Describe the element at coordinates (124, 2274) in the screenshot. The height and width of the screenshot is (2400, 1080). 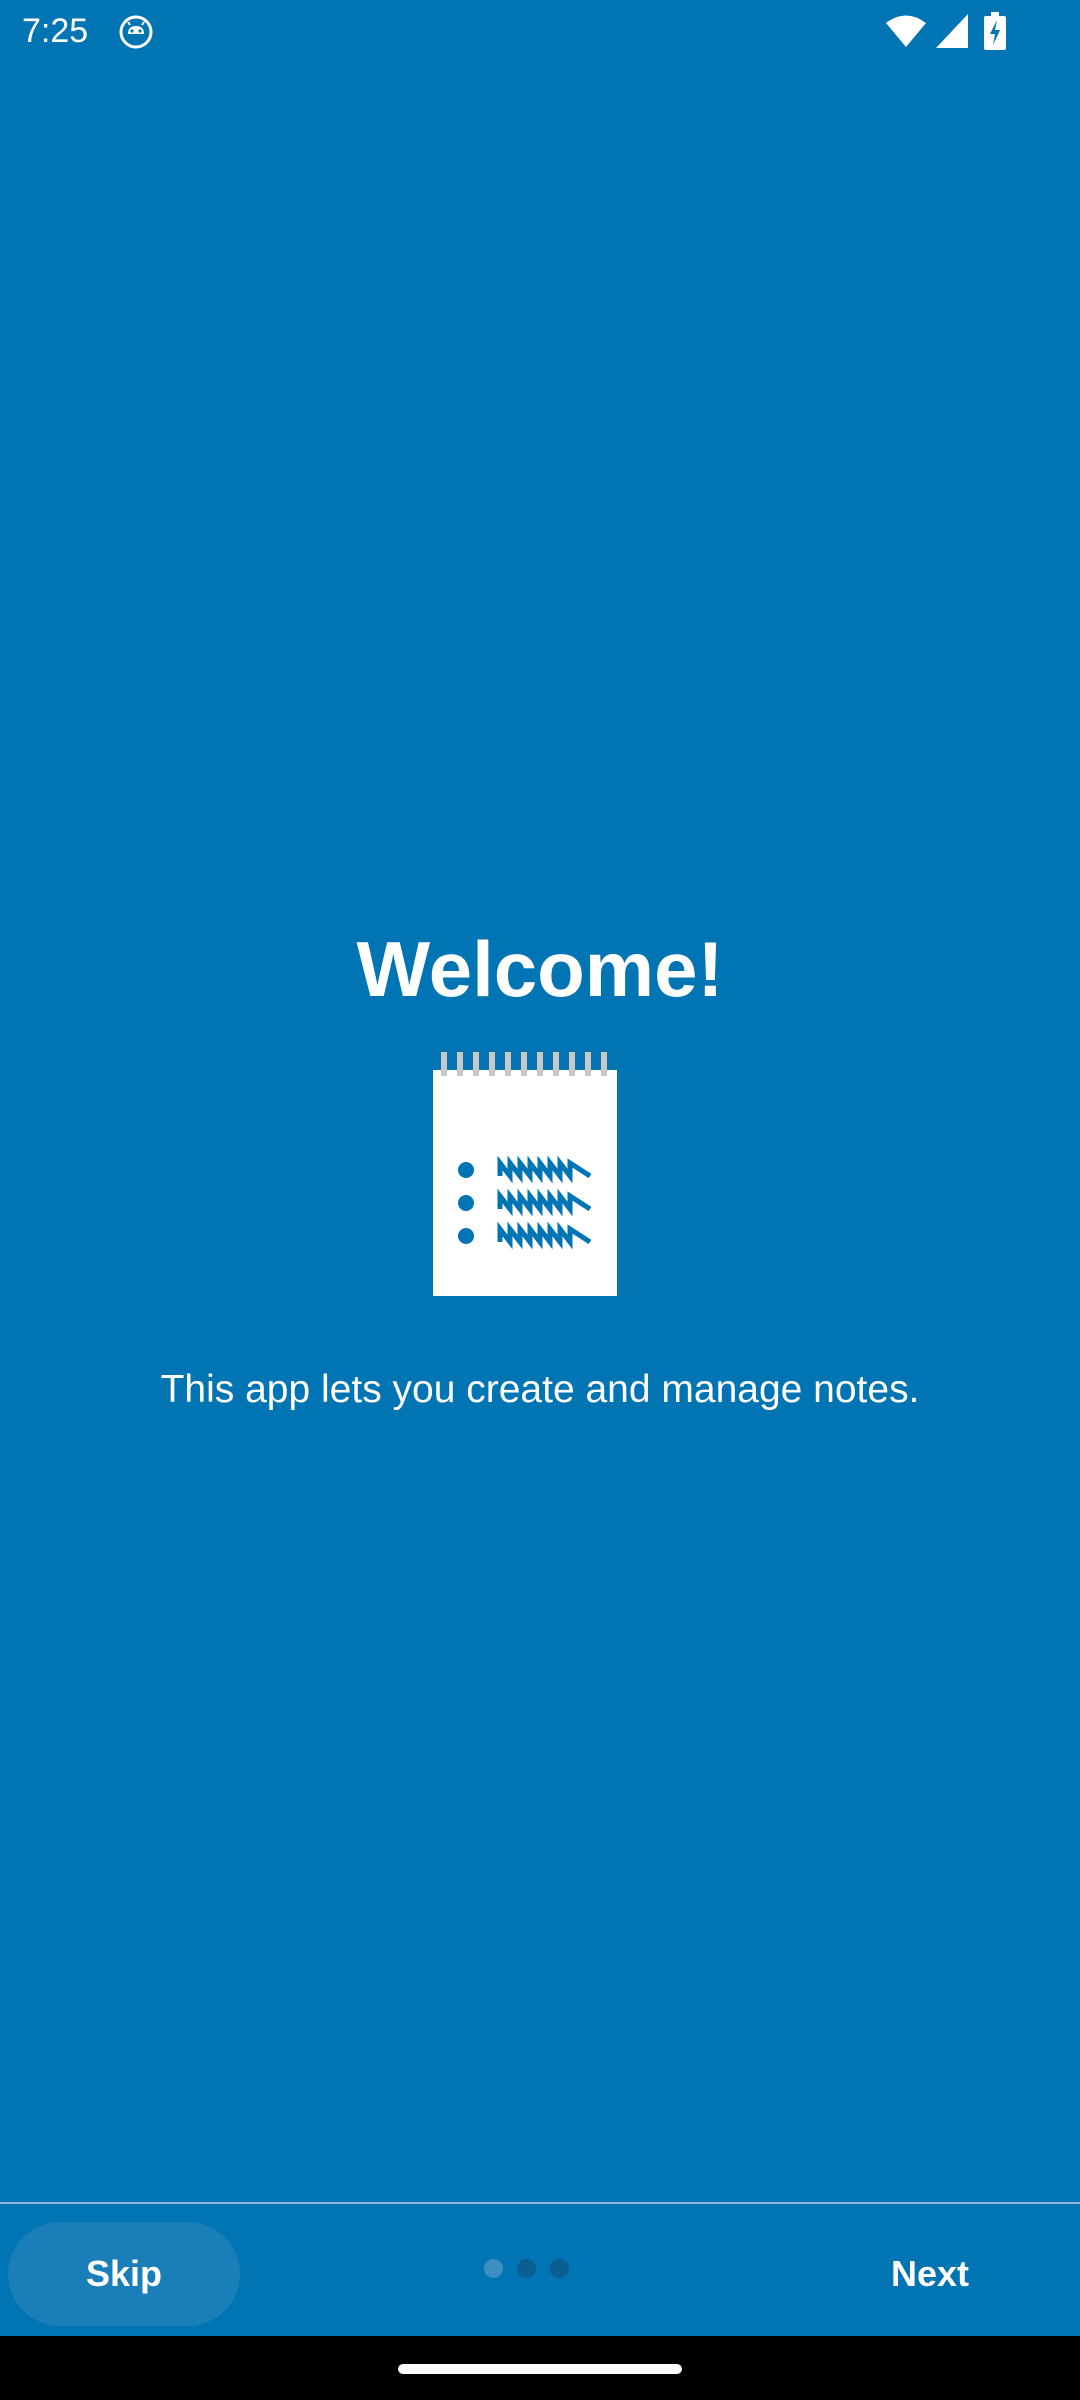
I see `skip-button: Skip` at that location.